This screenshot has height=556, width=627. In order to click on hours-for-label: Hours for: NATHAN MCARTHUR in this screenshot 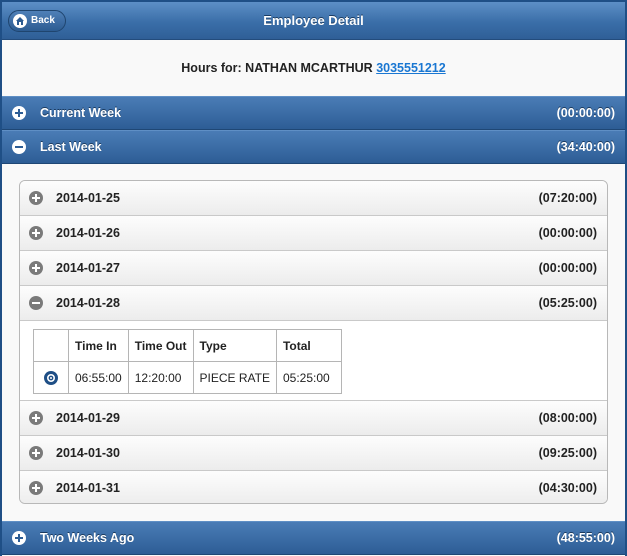, I will do `click(277, 68)`.